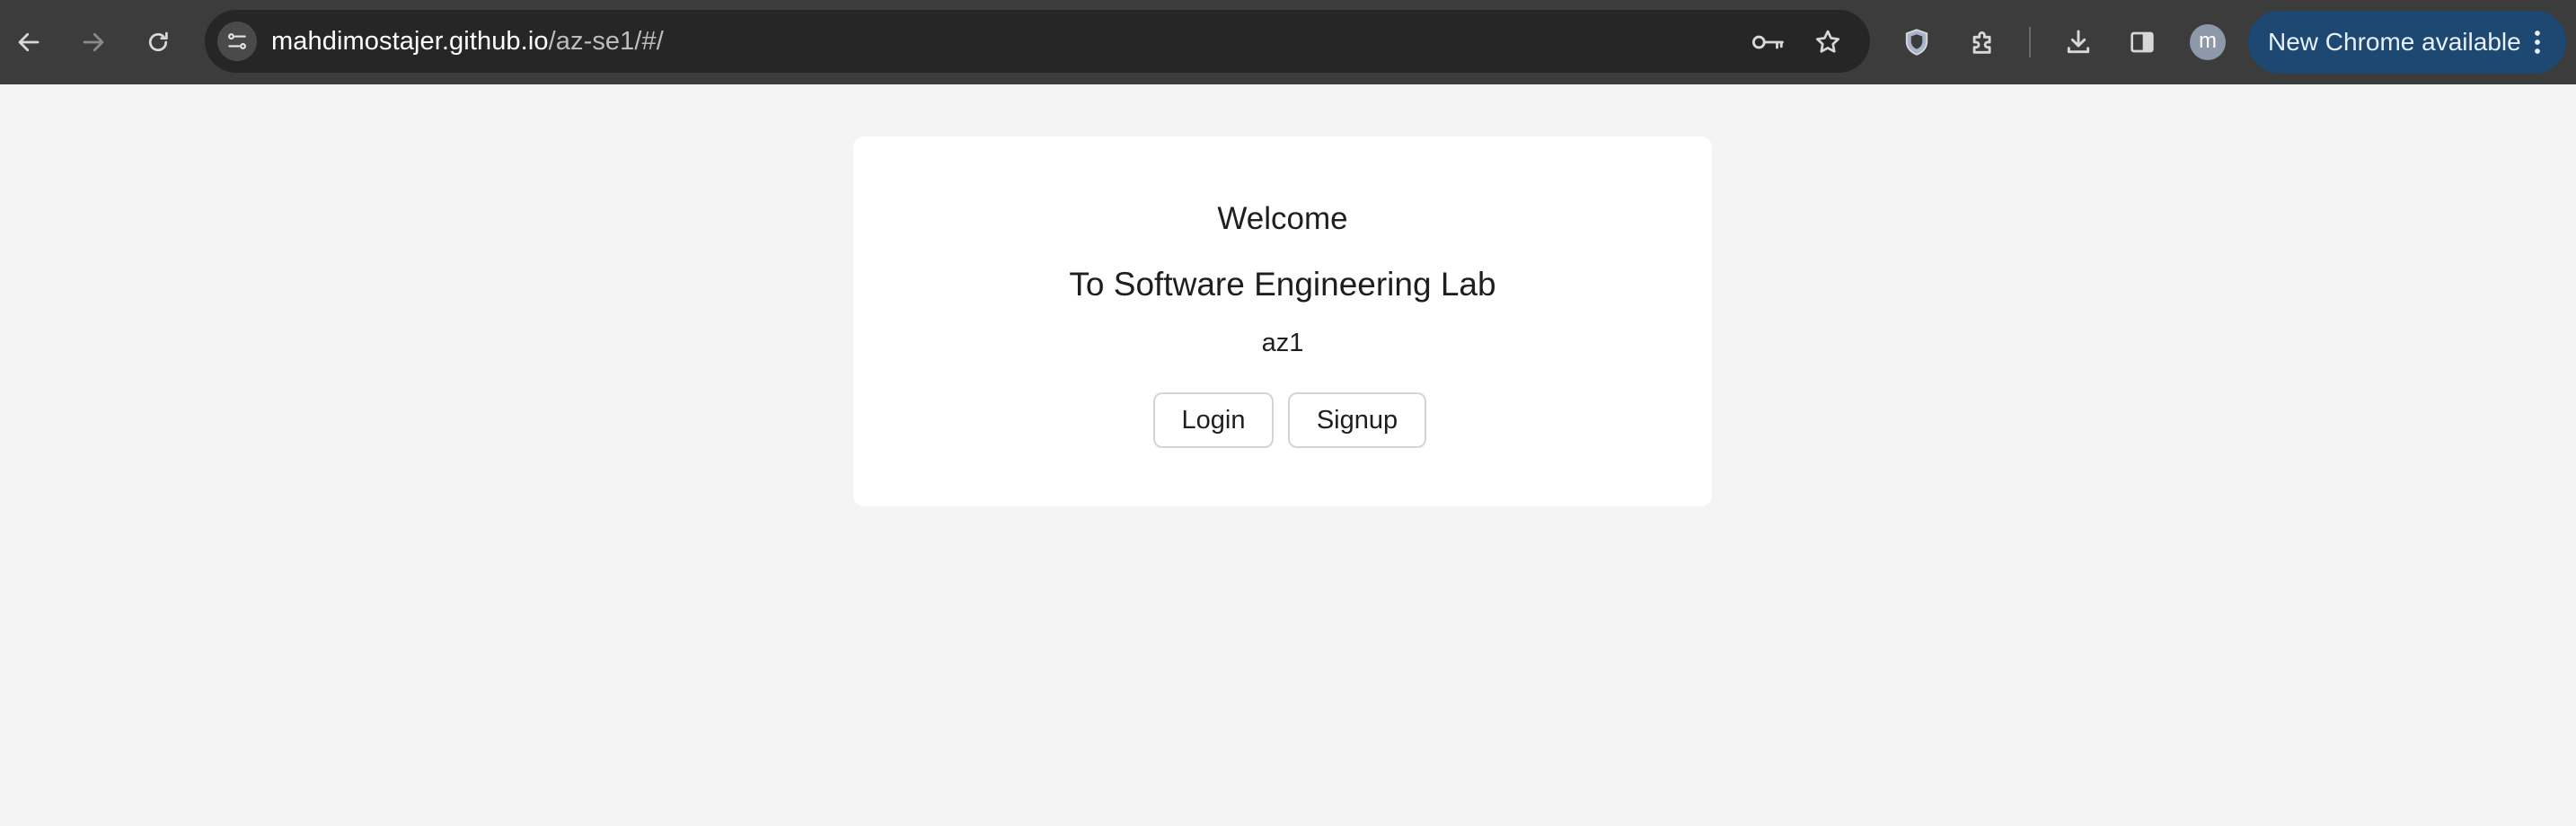 Image resolution: width=2576 pixels, height=826 pixels. What do you see at coordinates (1282, 343) in the screenshot?
I see `username-label: az1` at bounding box center [1282, 343].